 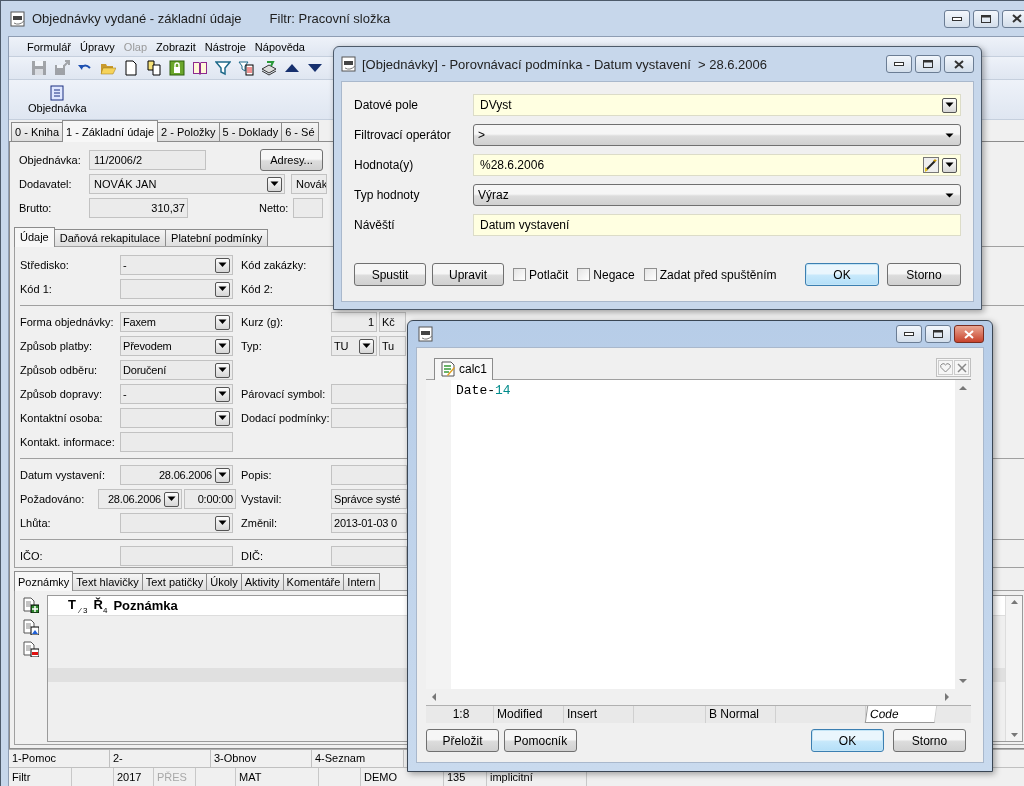 I want to click on button: Upravit, so click(x=468, y=274).